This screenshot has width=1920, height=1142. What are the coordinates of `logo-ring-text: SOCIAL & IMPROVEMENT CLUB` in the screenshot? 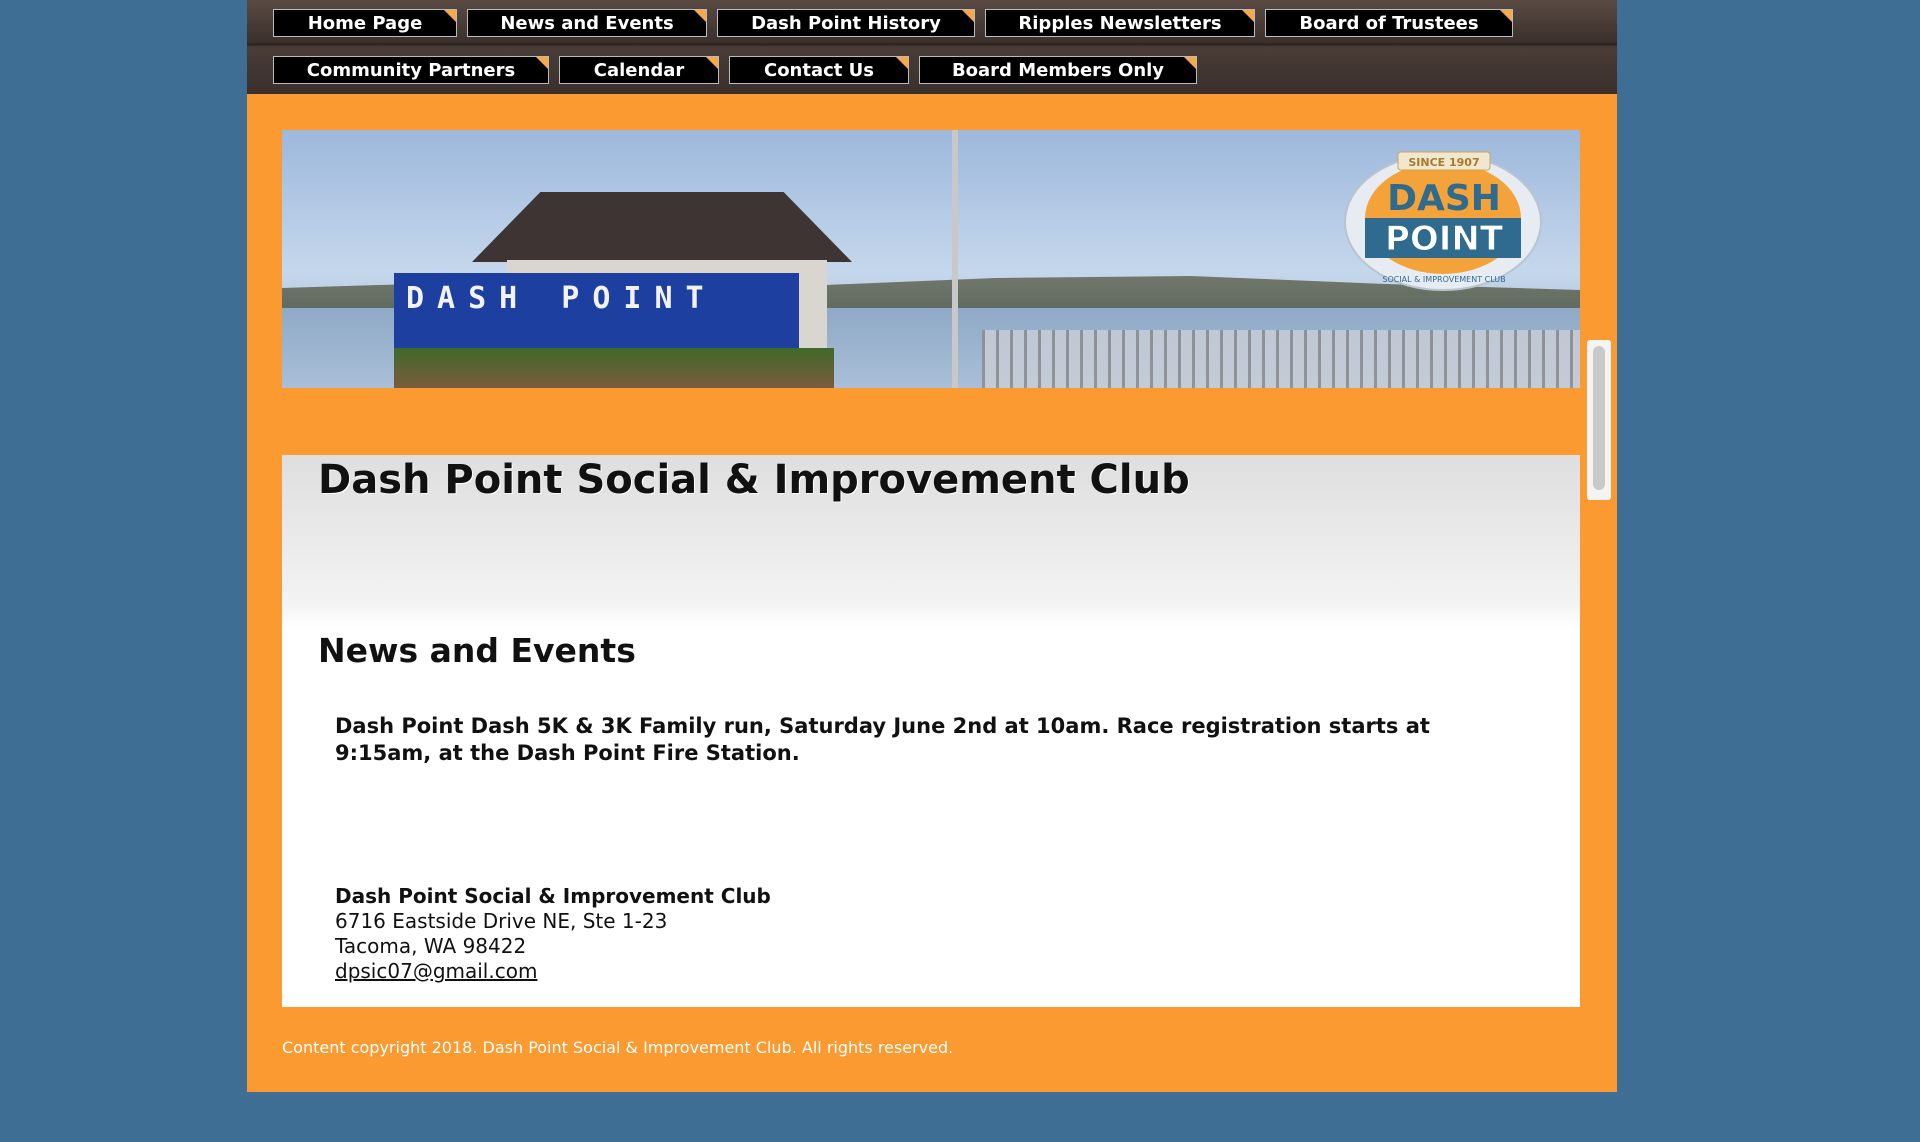 It's located at (1443, 279).